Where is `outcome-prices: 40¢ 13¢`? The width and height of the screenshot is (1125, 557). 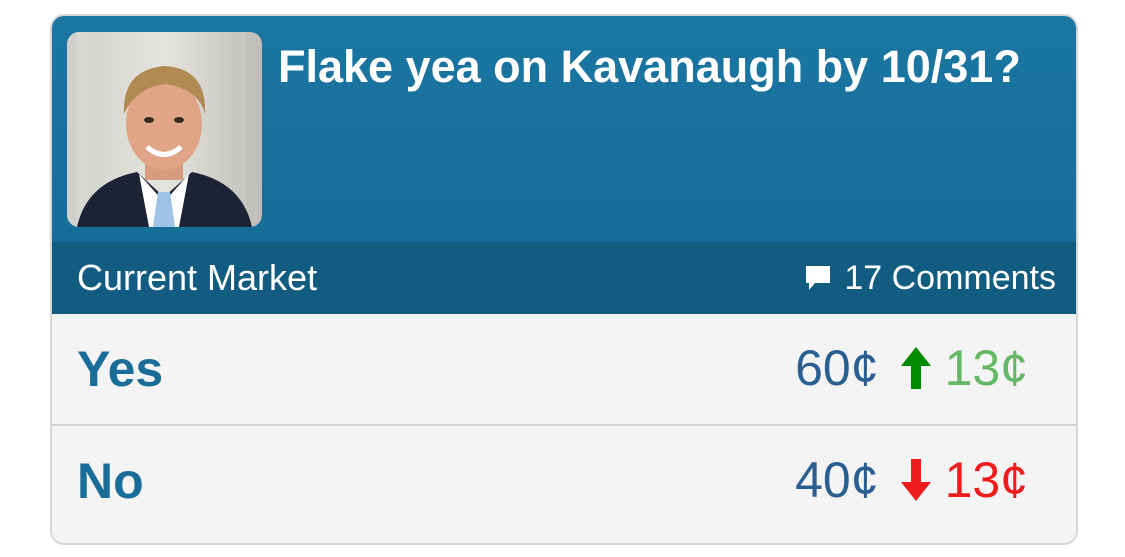 outcome-prices: 40¢ 13¢ is located at coordinates (911, 480).